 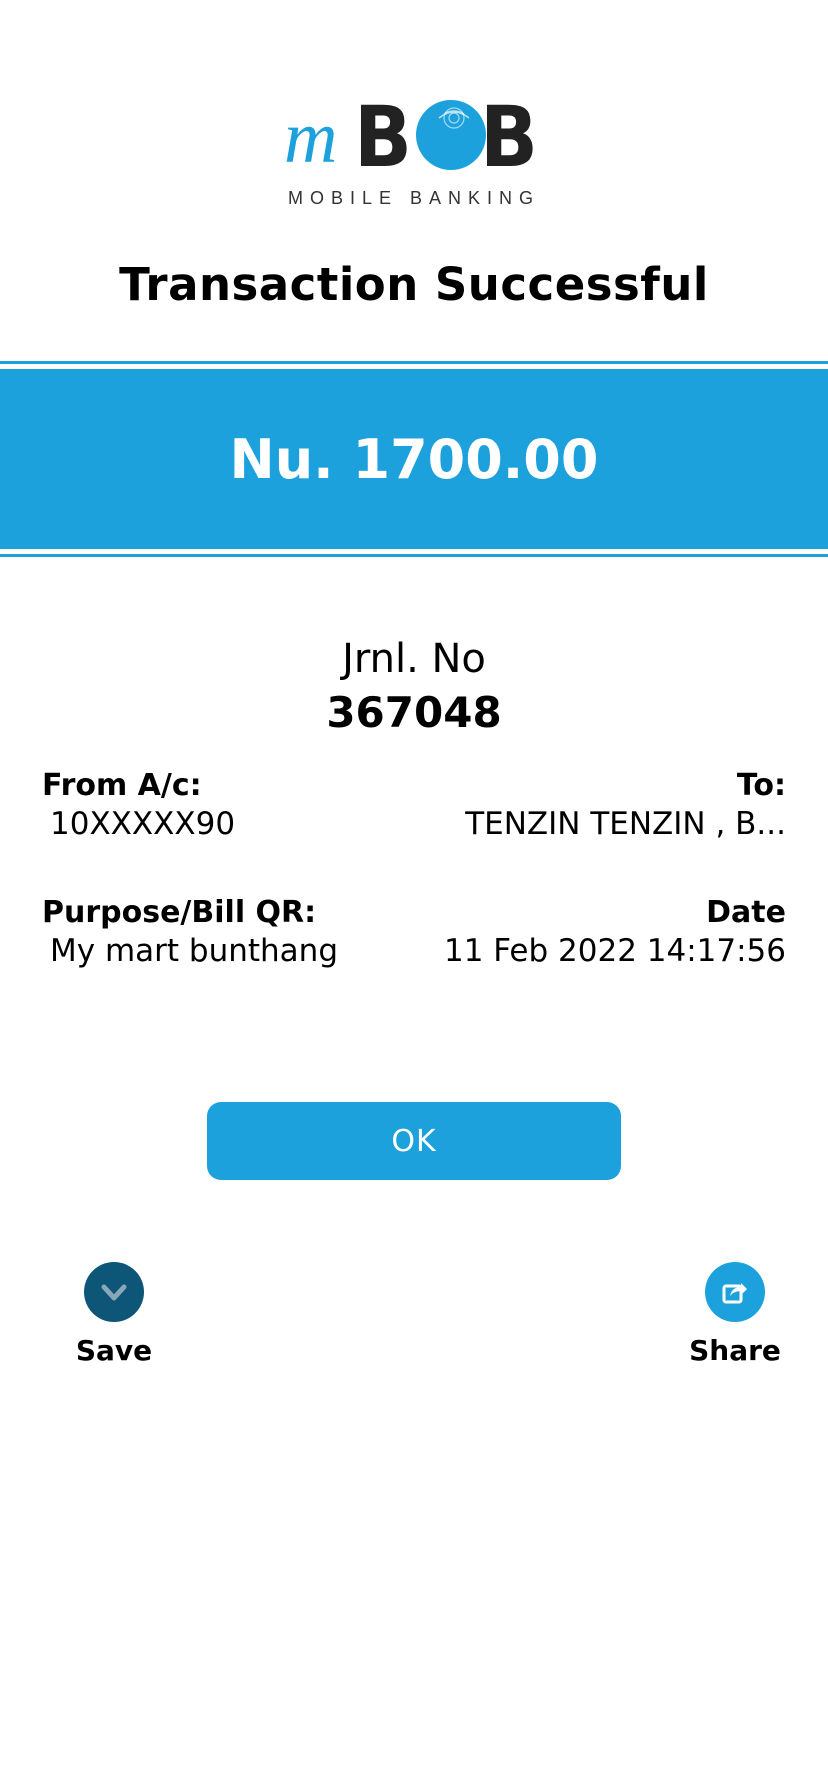 What do you see at coordinates (614, 951) in the screenshot?
I see `date-value: 11 Feb 2022 14:17:56` at bounding box center [614, 951].